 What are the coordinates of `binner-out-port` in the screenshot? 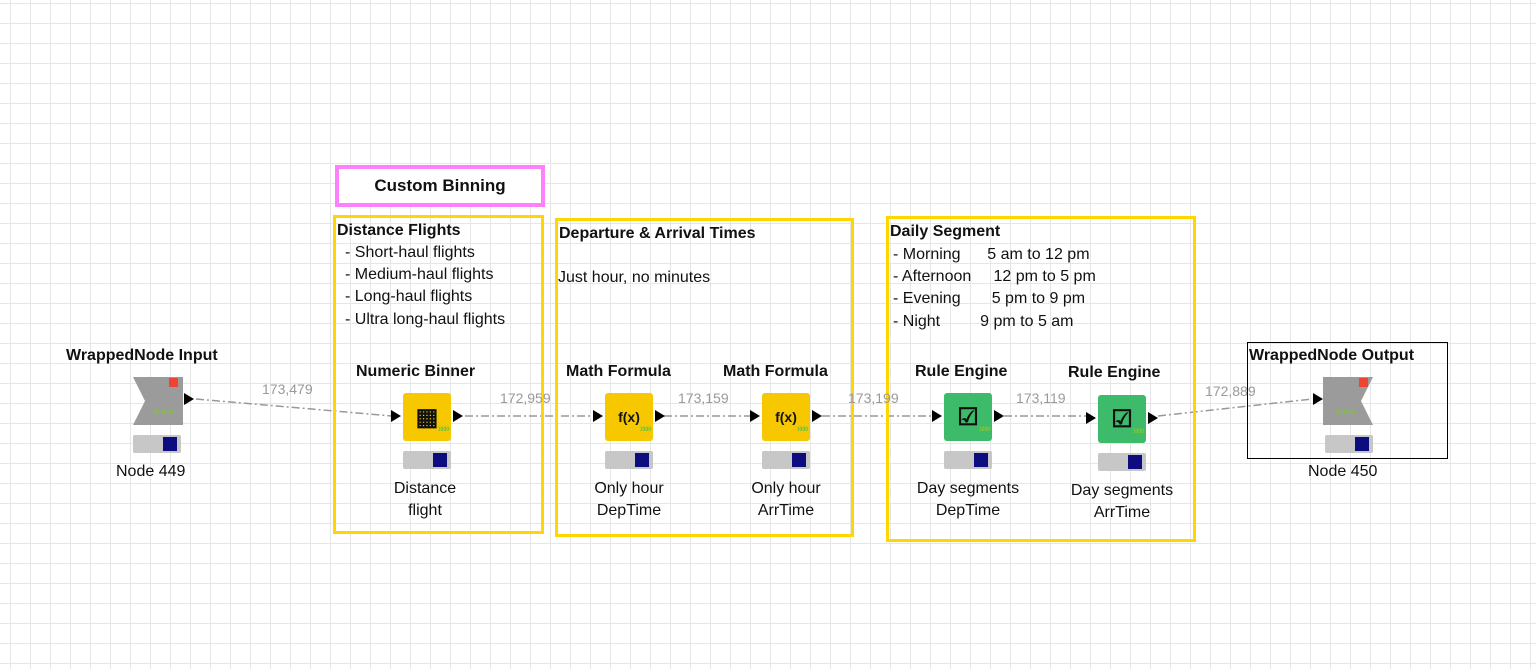 It's located at (458, 416).